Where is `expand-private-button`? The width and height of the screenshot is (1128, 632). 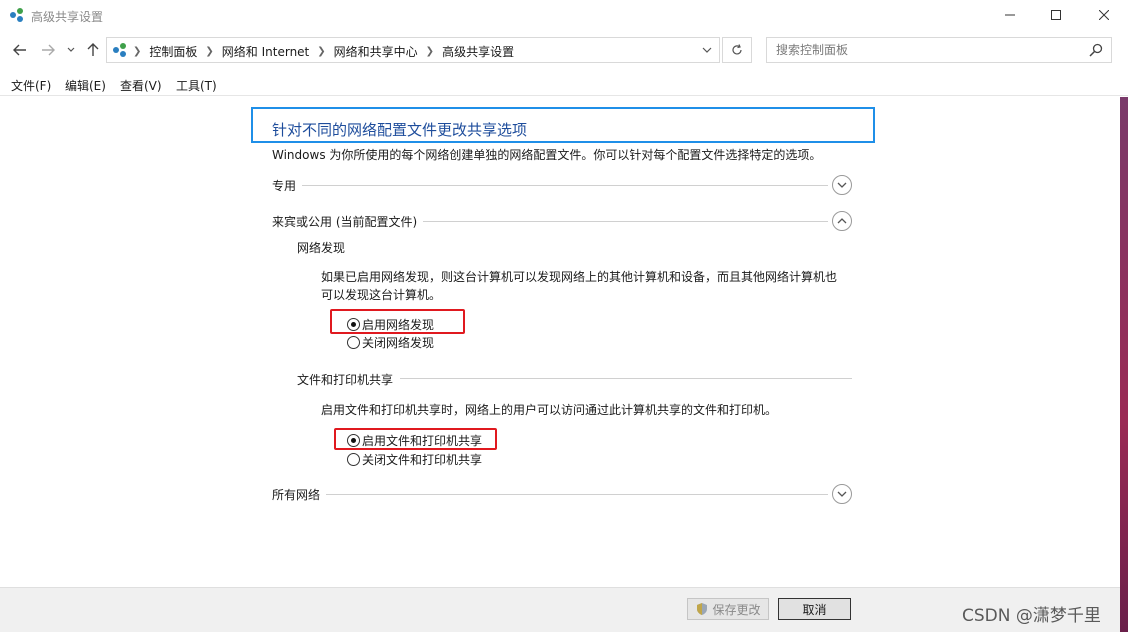 expand-private-button is located at coordinates (842, 185).